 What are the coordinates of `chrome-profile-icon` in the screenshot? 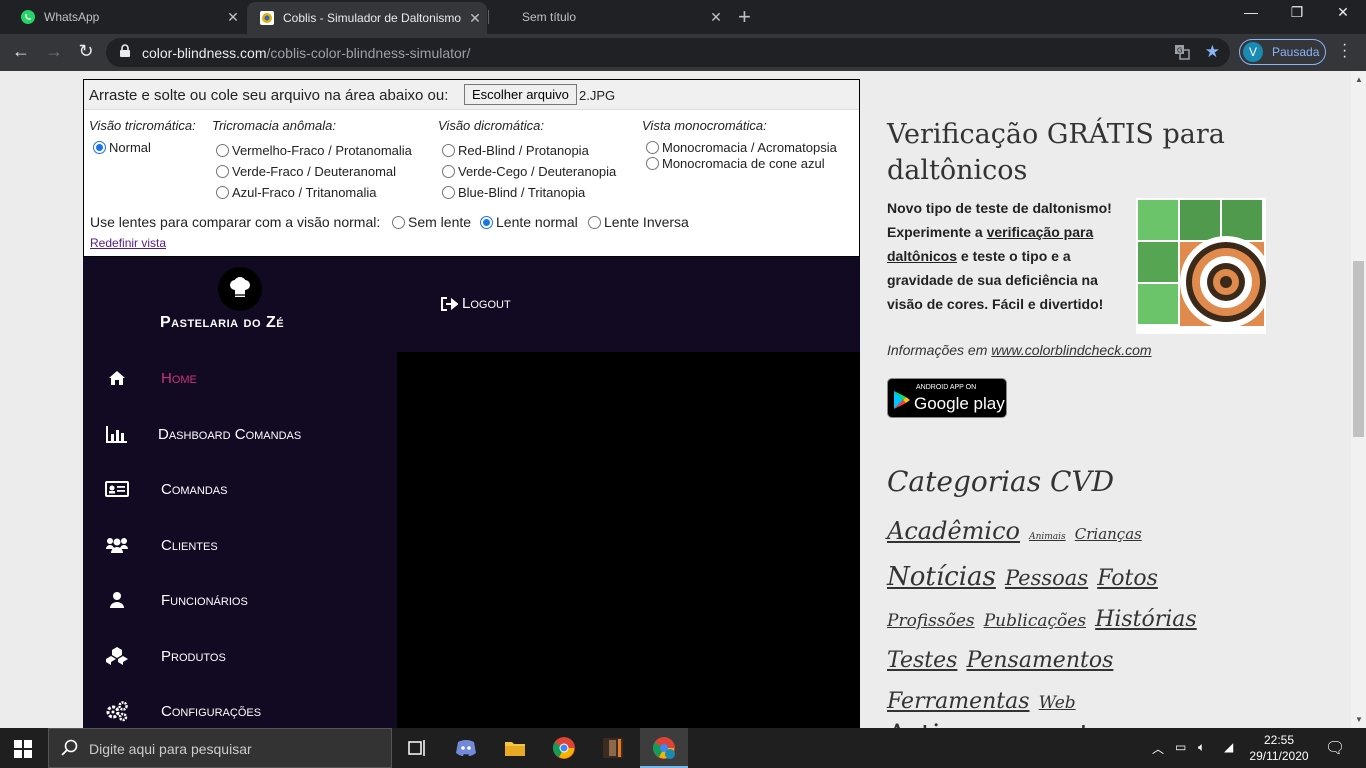 It's located at (663, 748).